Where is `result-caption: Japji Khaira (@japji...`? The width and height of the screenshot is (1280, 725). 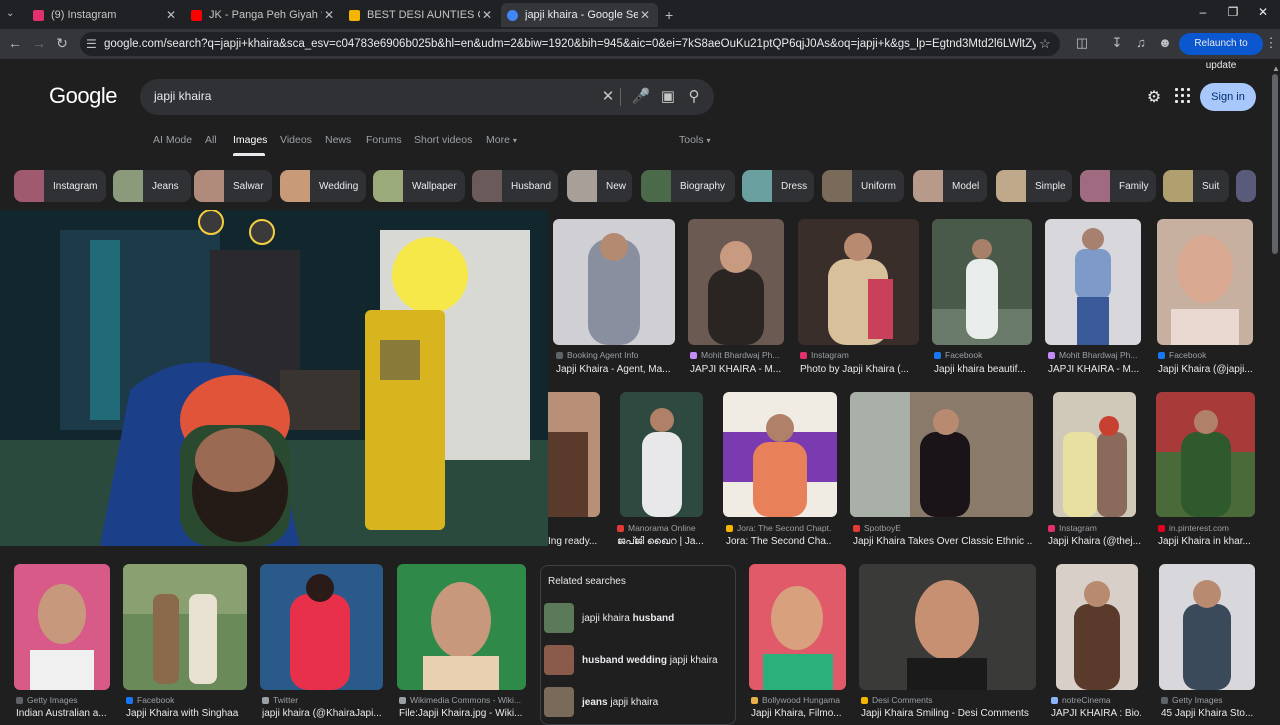 result-caption: Japji Khaira (@japji... is located at coordinates (1206, 369).